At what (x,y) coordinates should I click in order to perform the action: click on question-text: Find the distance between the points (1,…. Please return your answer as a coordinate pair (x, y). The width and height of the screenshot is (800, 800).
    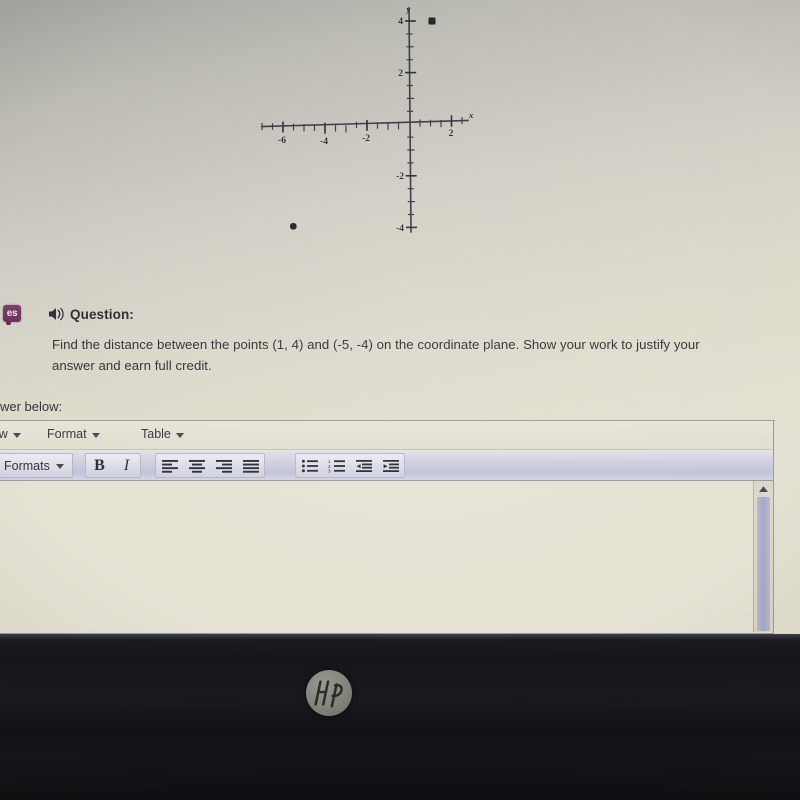
    Looking at the image, I should click on (376, 355).